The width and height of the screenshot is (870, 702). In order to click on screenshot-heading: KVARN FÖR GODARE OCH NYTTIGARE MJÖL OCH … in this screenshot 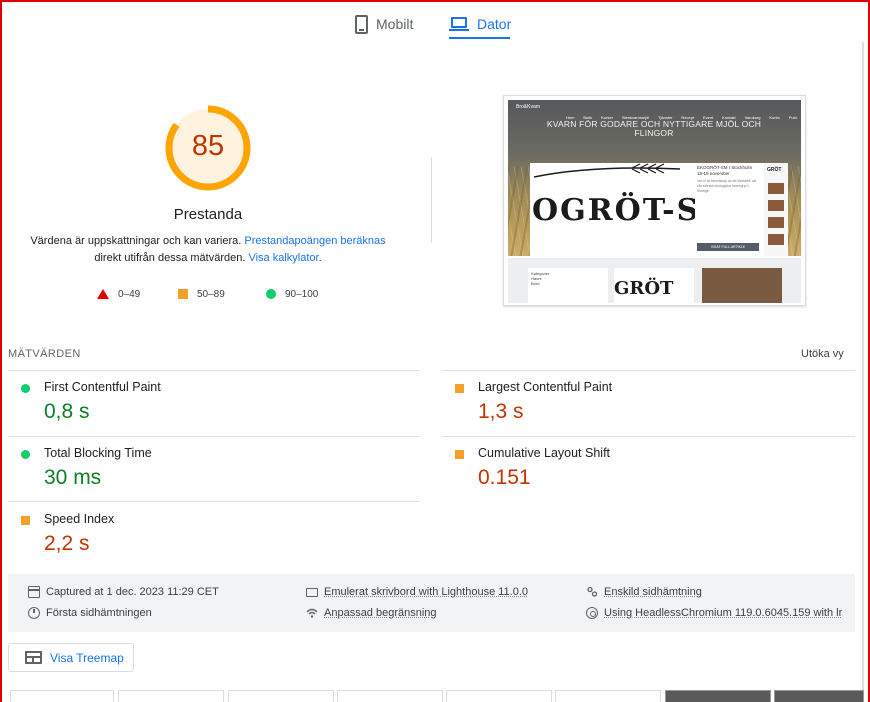, I will do `click(654, 128)`.